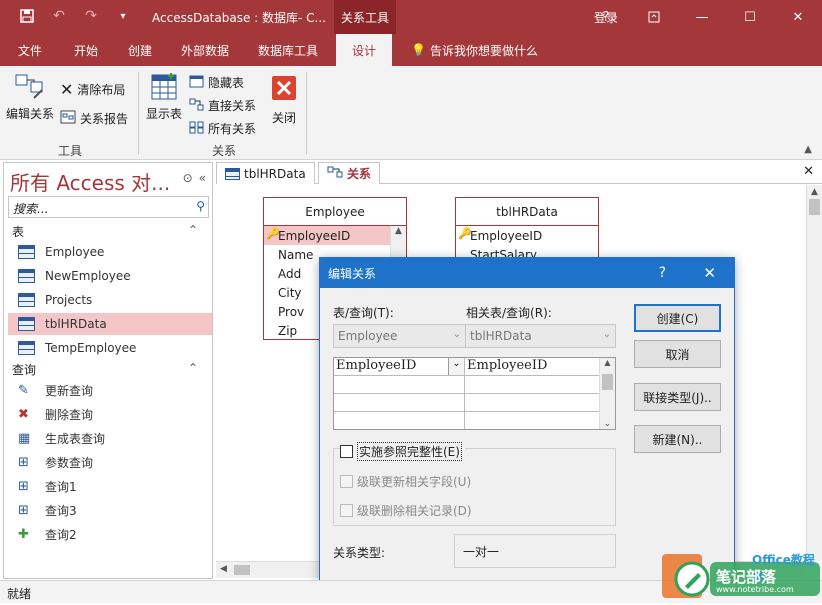  What do you see at coordinates (205, 50) in the screenshot?
I see `tab-external-data: 外部数据` at bounding box center [205, 50].